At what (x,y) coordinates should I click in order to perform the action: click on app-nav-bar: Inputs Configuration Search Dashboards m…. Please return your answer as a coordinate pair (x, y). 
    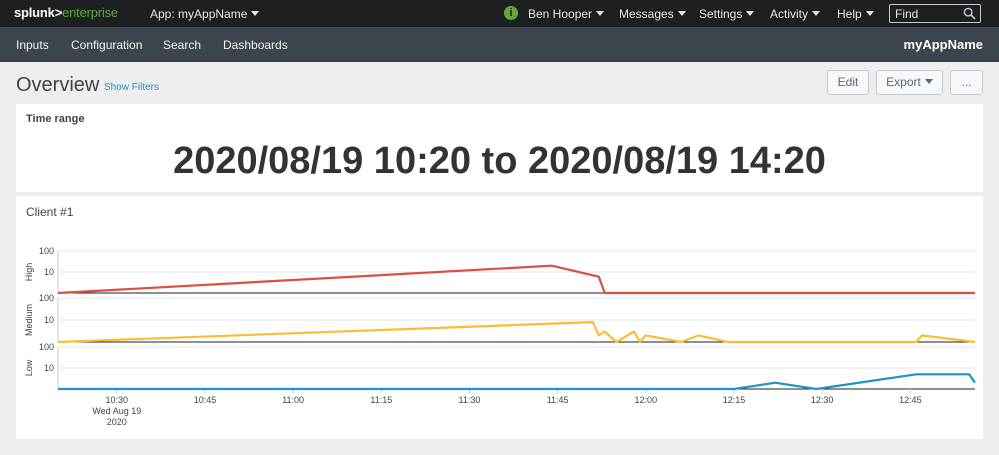
    Looking at the image, I should click on (499, 44).